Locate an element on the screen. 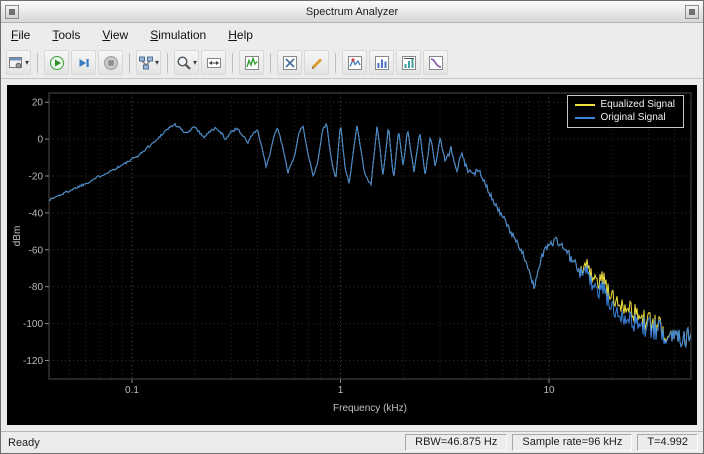 Image resolution: width=704 pixels, height=454 pixels. ccdf-measurements-button is located at coordinates (435, 62).